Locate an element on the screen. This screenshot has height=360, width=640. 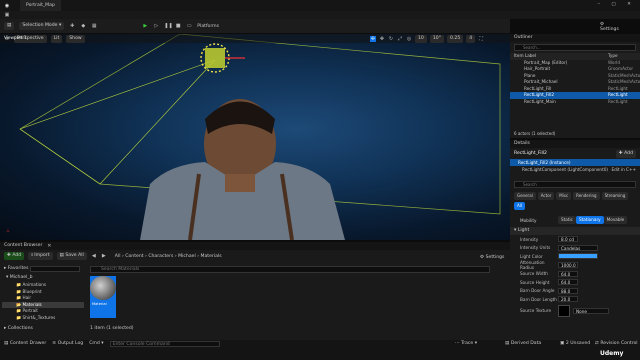
unreal-logo-icon: ◉ is located at coordinates (7, 5).